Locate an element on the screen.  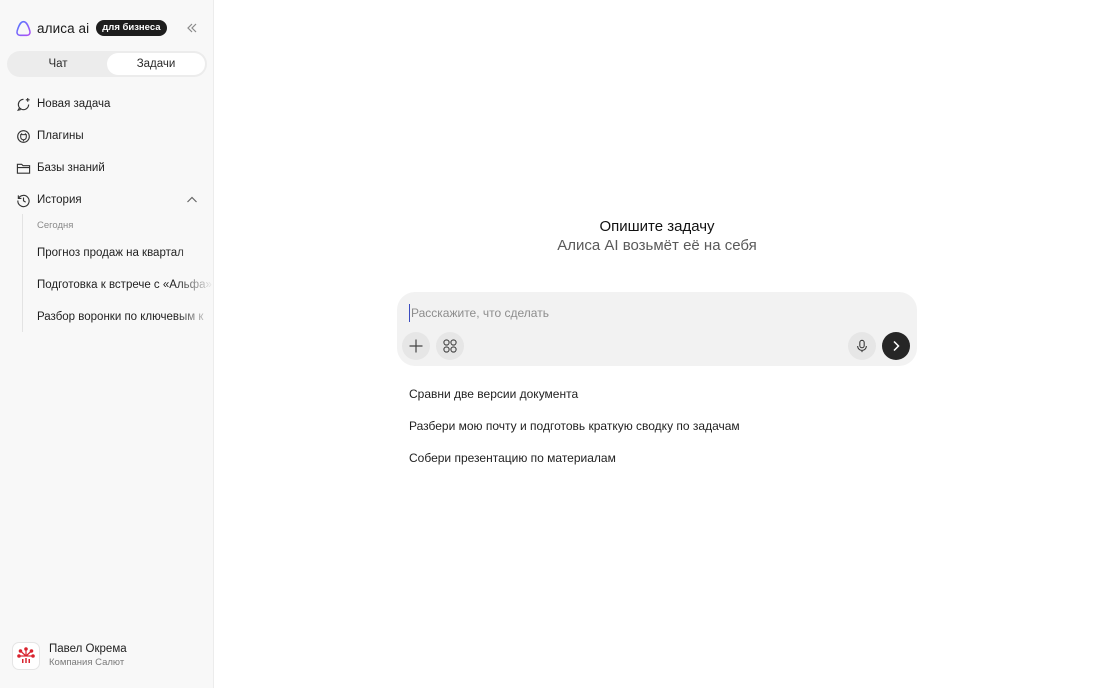
user-company: Компания Салют is located at coordinates (87, 662).